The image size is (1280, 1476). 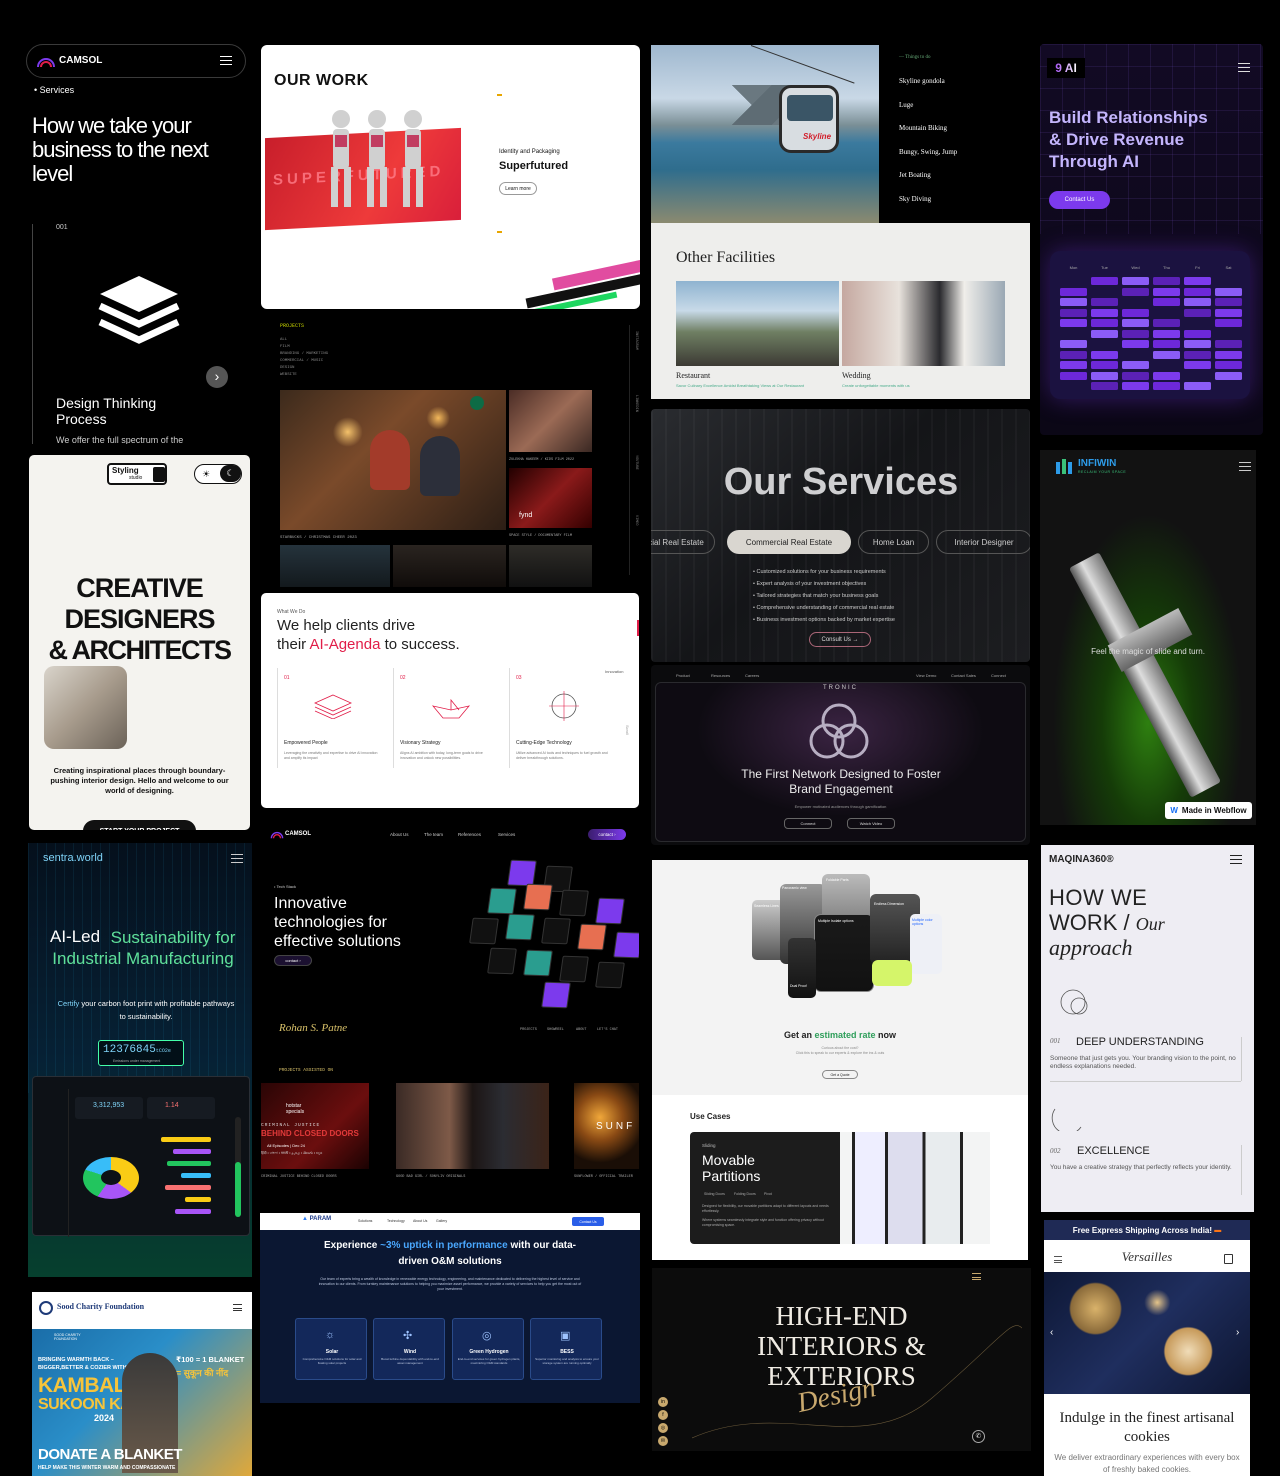 I want to click on interior-thumb, so click(x=85, y=707).